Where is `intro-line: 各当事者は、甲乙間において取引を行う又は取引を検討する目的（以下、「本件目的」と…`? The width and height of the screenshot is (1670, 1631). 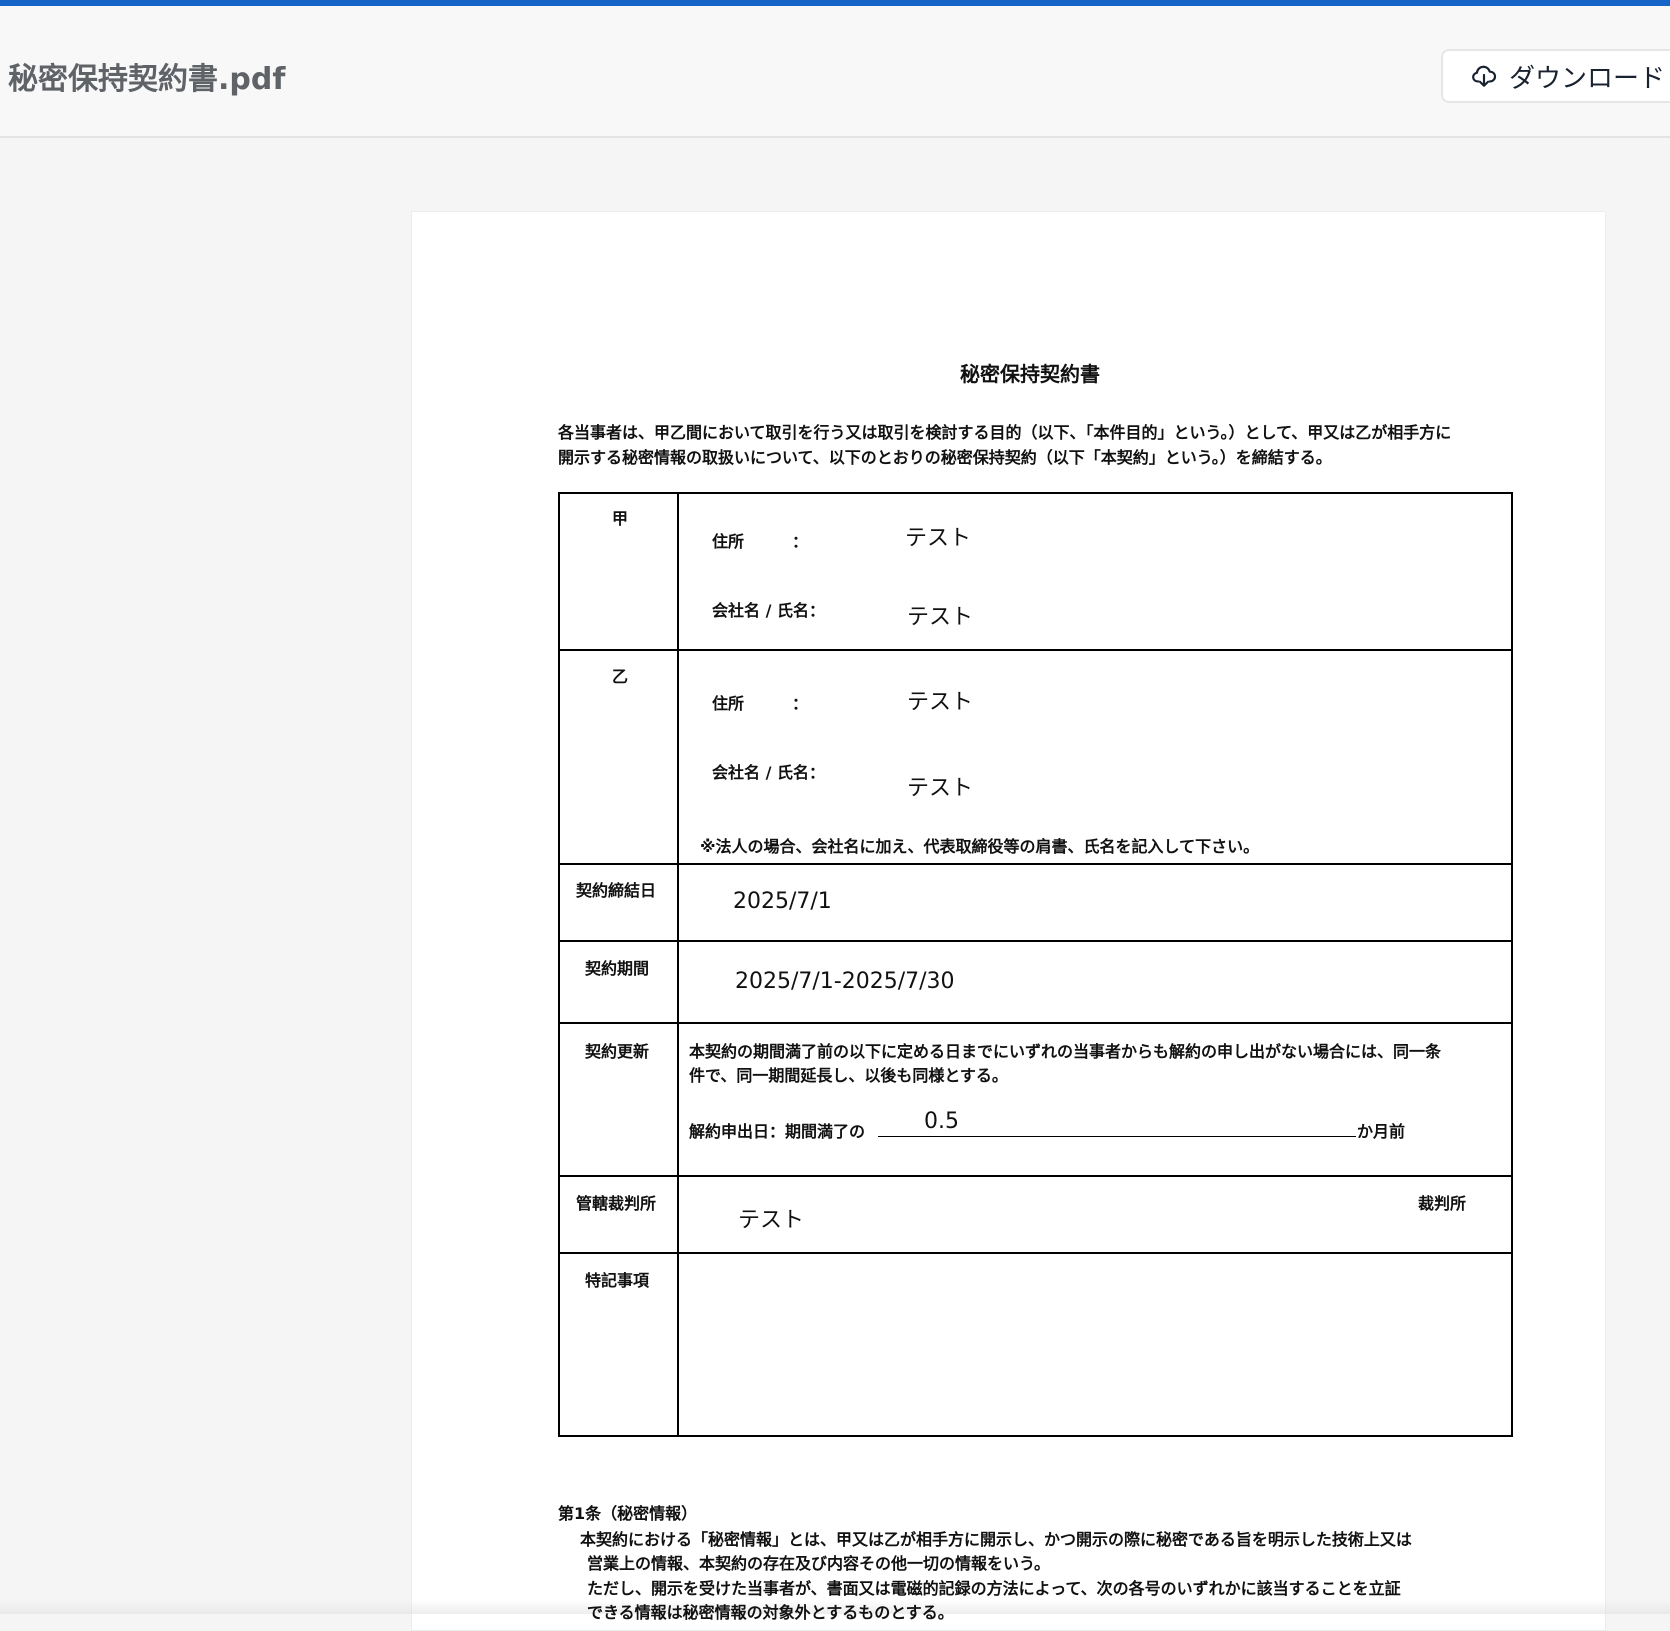 intro-line: 各当事者は、甲乙間において取引を行う又は取引を検討する目的（以下、「本件目的」と… is located at coordinates (1005, 432).